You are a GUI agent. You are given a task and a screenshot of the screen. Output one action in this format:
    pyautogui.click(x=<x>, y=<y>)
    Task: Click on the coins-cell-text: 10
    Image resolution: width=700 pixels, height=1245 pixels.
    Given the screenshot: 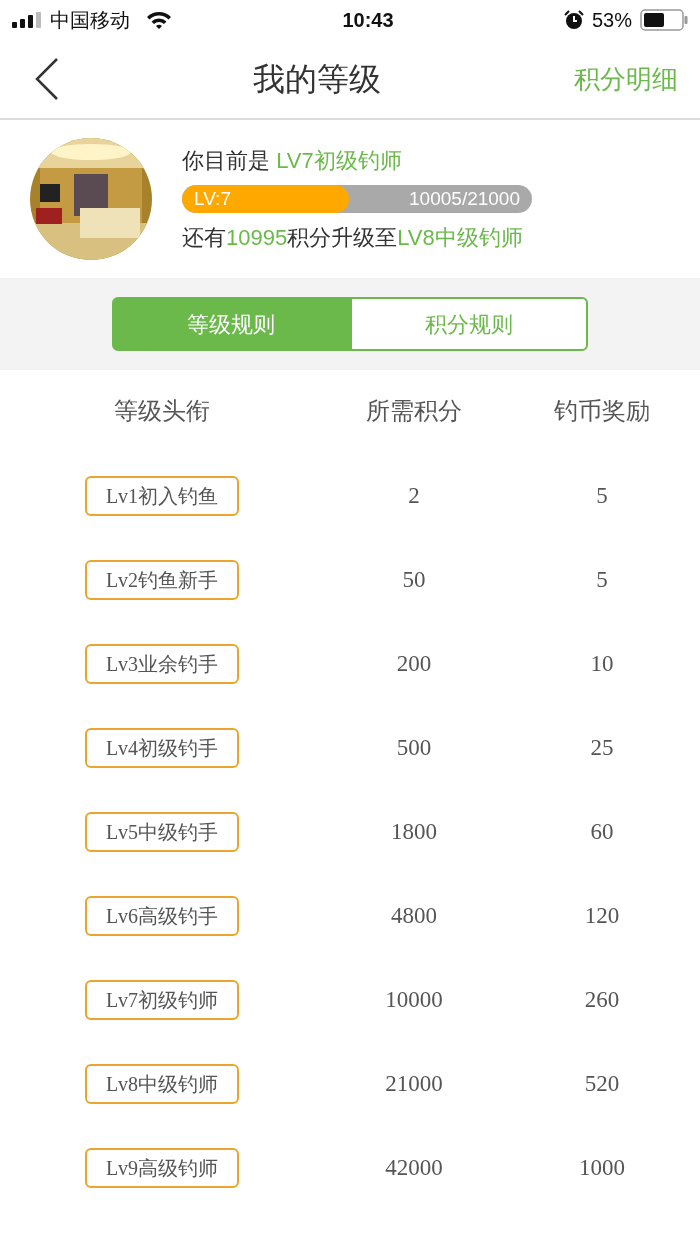 What is the action you would take?
    pyautogui.click(x=602, y=663)
    